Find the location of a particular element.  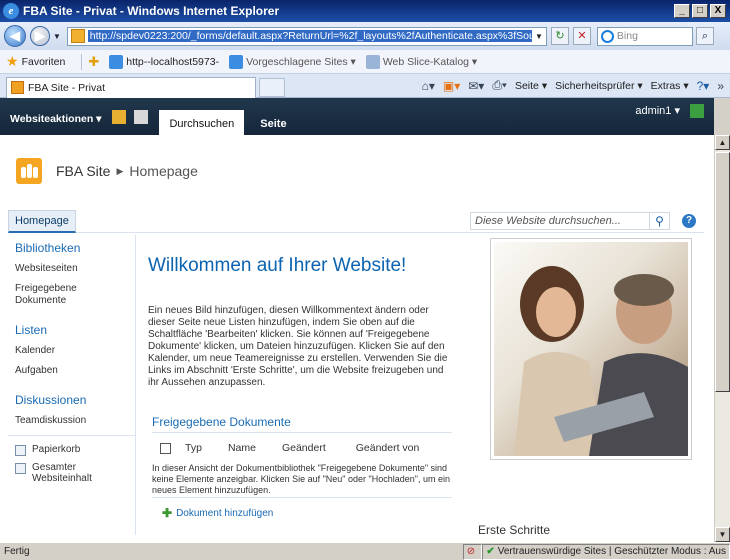

mail-icon: ✉▾ is located at coordinates (476, 86).